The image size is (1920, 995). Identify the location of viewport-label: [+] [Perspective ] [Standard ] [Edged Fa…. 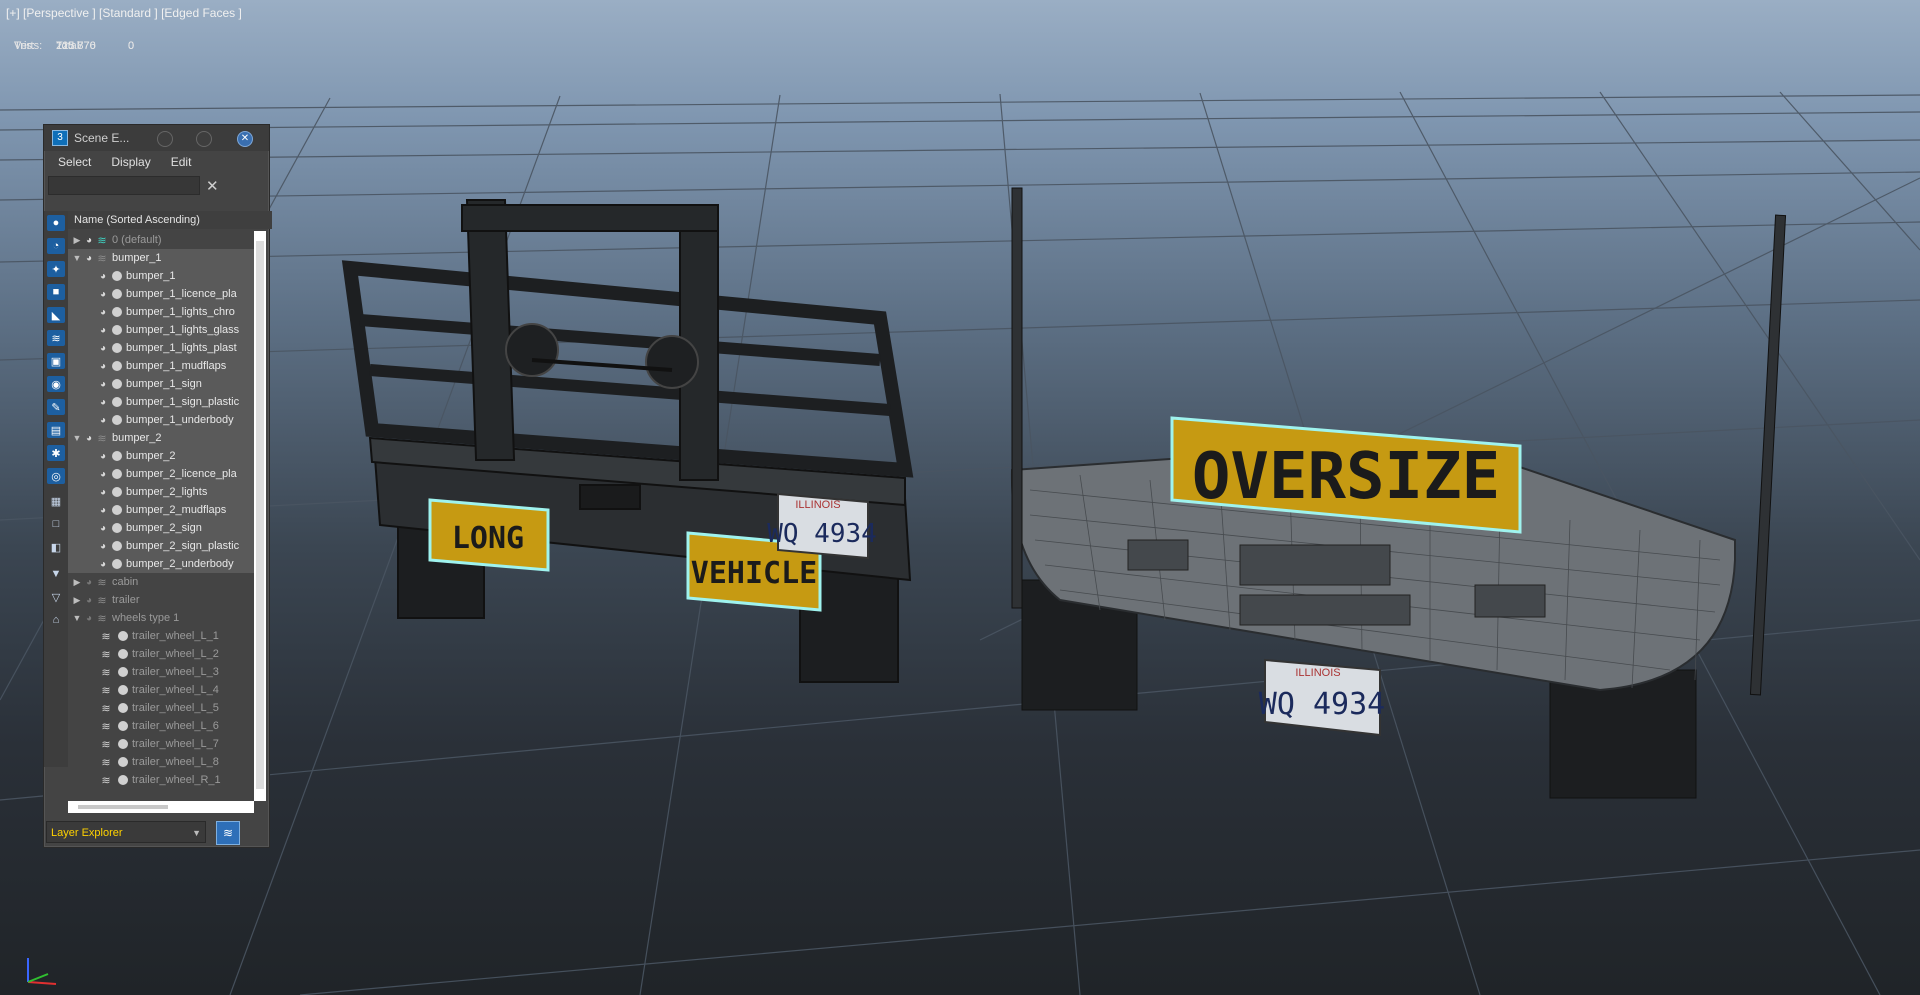
(124, 13).